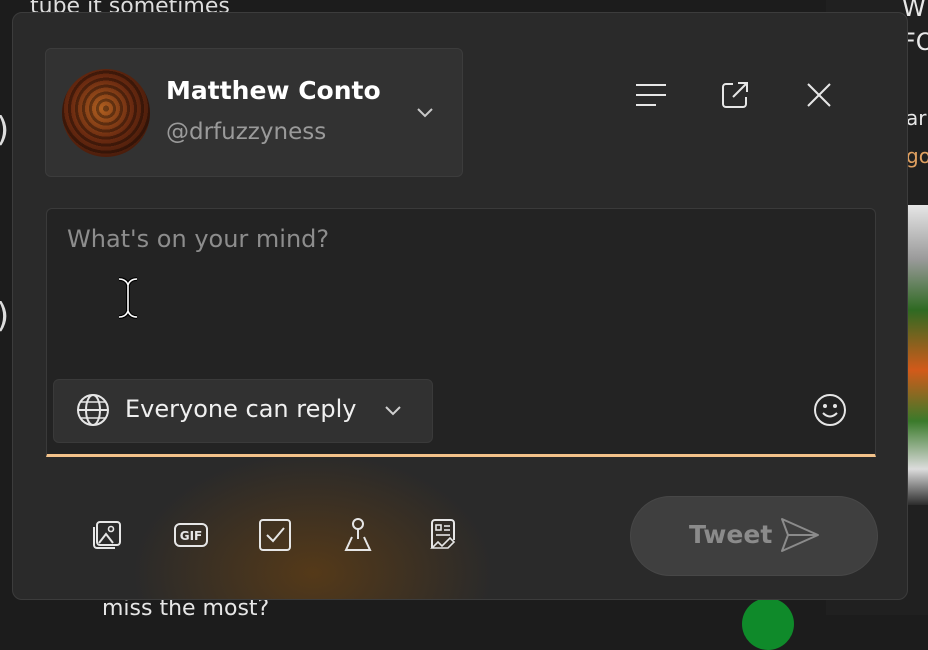  Describe the element at coordinates (917, 355) in the screenshot. I see `background-image` at that location.